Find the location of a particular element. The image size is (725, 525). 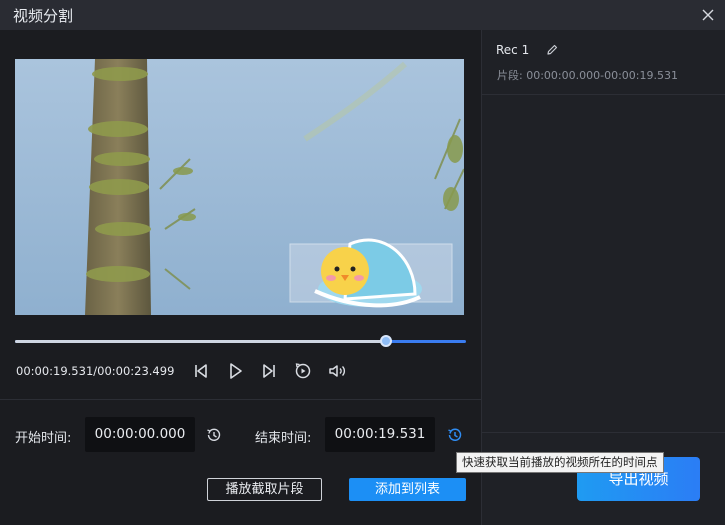

play-segment-button: 播放截取片段 is located at coordinates (264, 489).